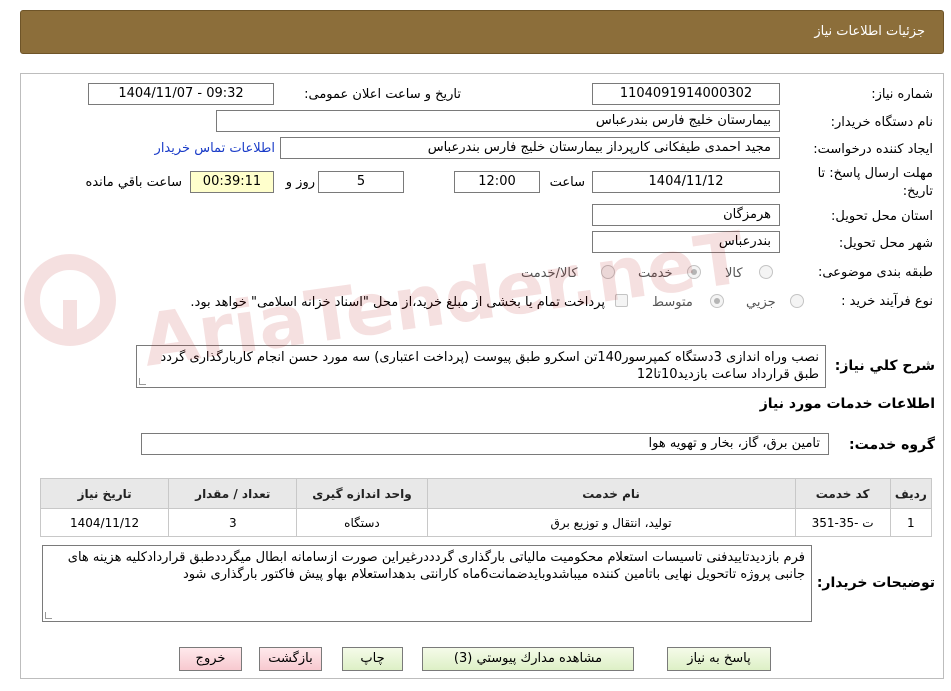 The width and height of the screenshot is (951, 691). What do you see at coordinates (528, 659) in the screenshot?
I see `view-attachments-button: مشاهده مدارك پیوستي (3)` at bounding box center [528, 659].